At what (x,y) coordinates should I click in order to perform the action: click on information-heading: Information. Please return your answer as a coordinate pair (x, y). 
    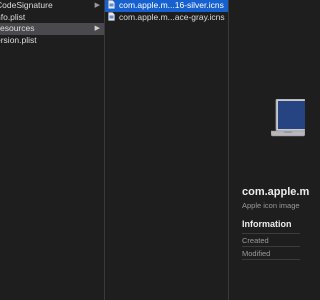
    Looking at the image, I should click on (267, 224).